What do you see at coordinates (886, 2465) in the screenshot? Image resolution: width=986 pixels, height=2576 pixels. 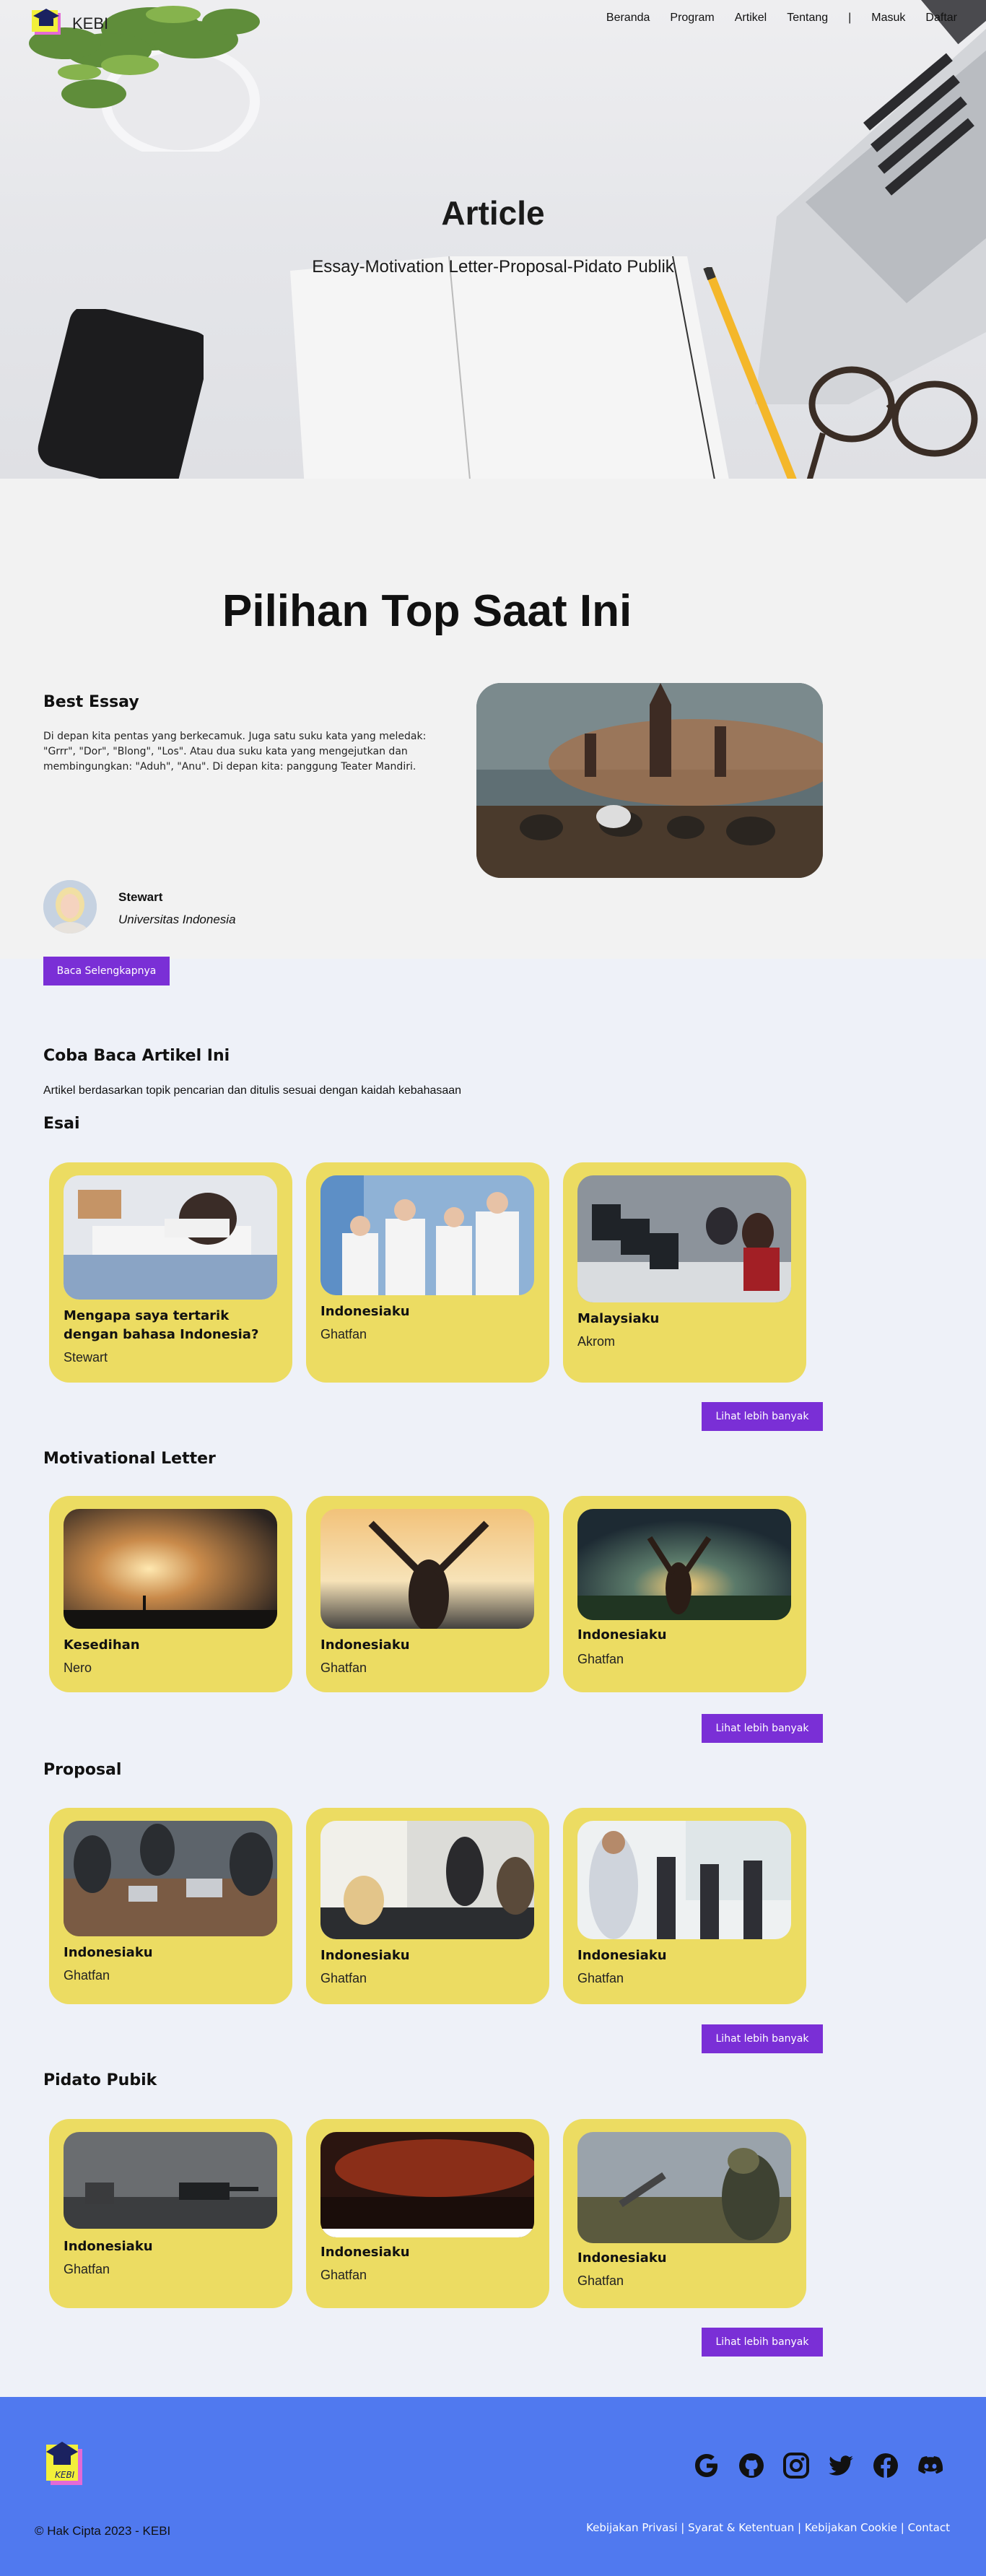 I see `facebook-icon` at bounding box center [886, 2465].